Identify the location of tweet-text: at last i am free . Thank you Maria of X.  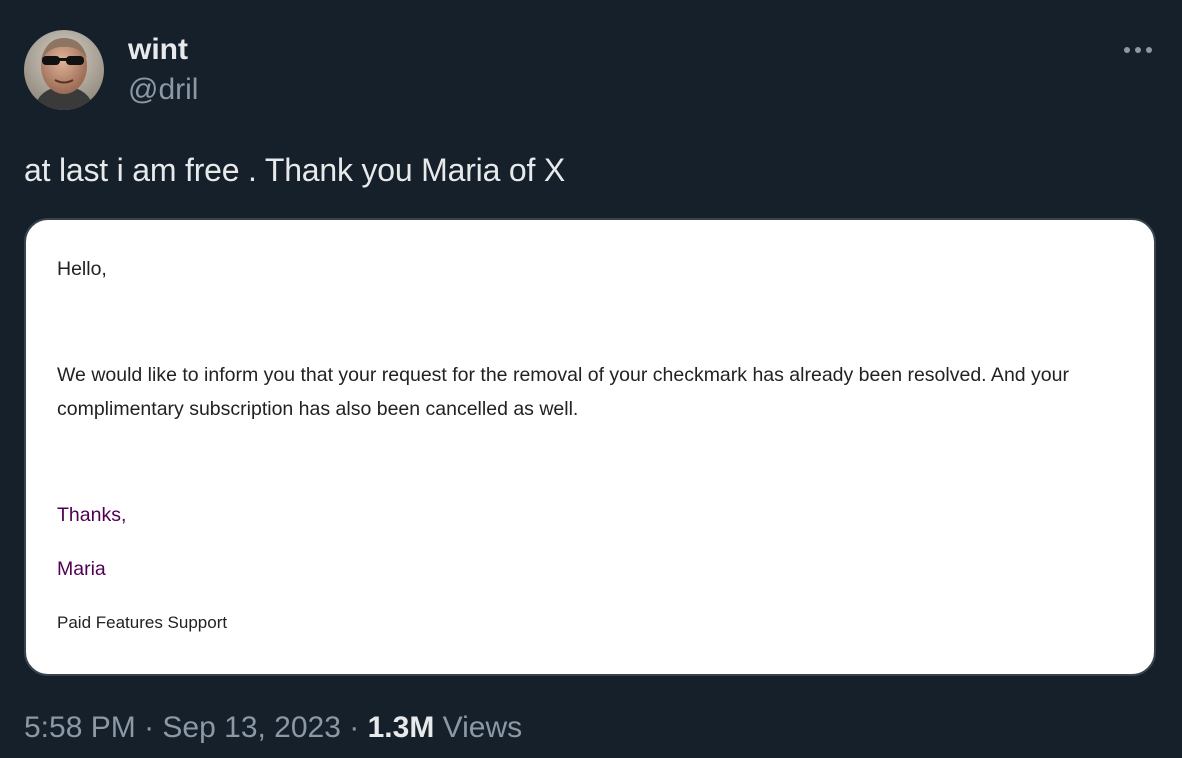
(294, 170).